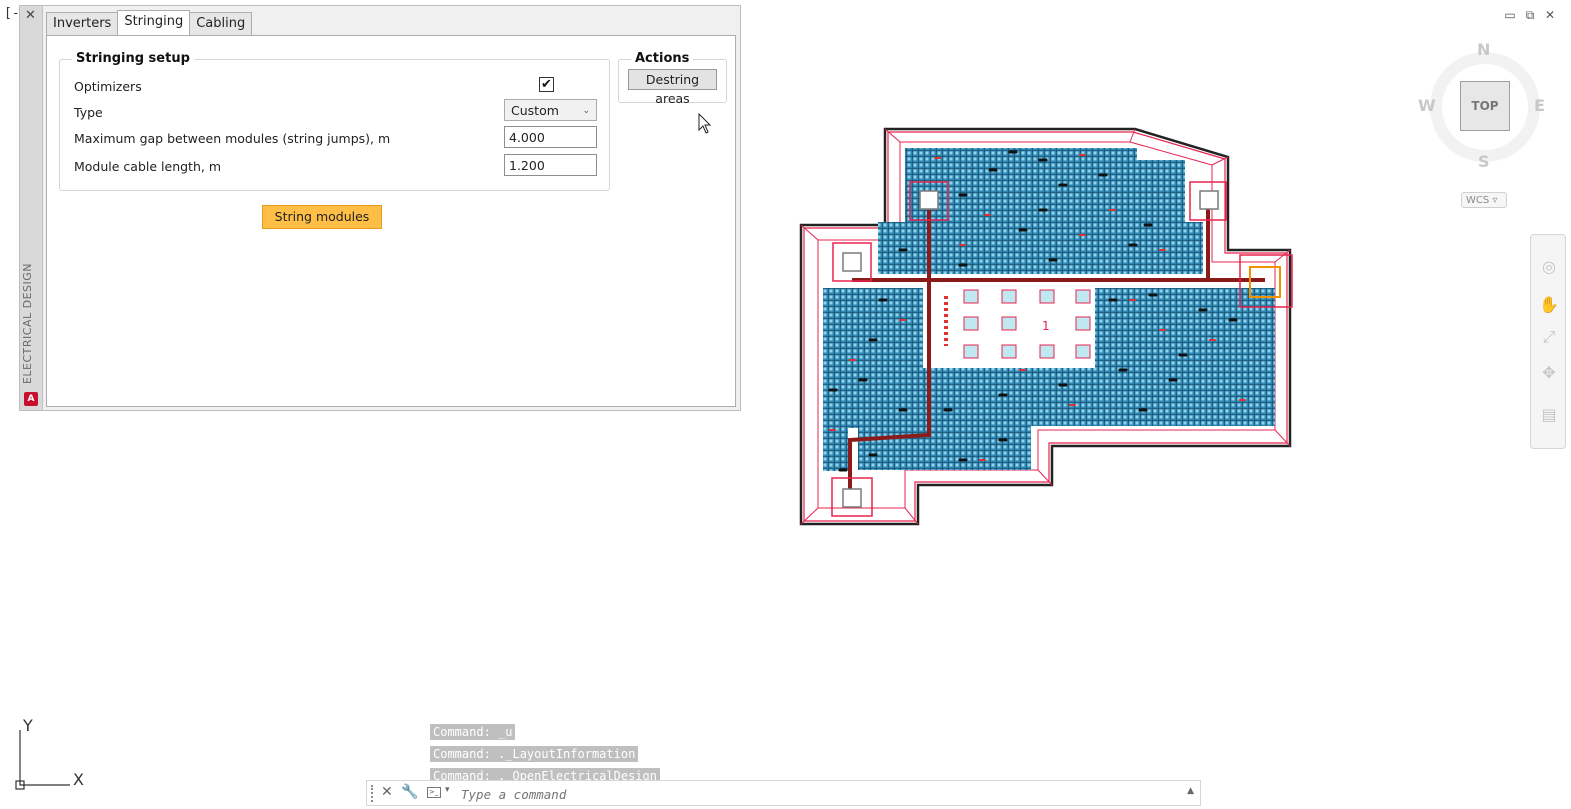  What do you see at coordinates (1484, 200) in the screenshot?
I see `wcs-menu: WCS ▿` at bounding box center [1484, 200].